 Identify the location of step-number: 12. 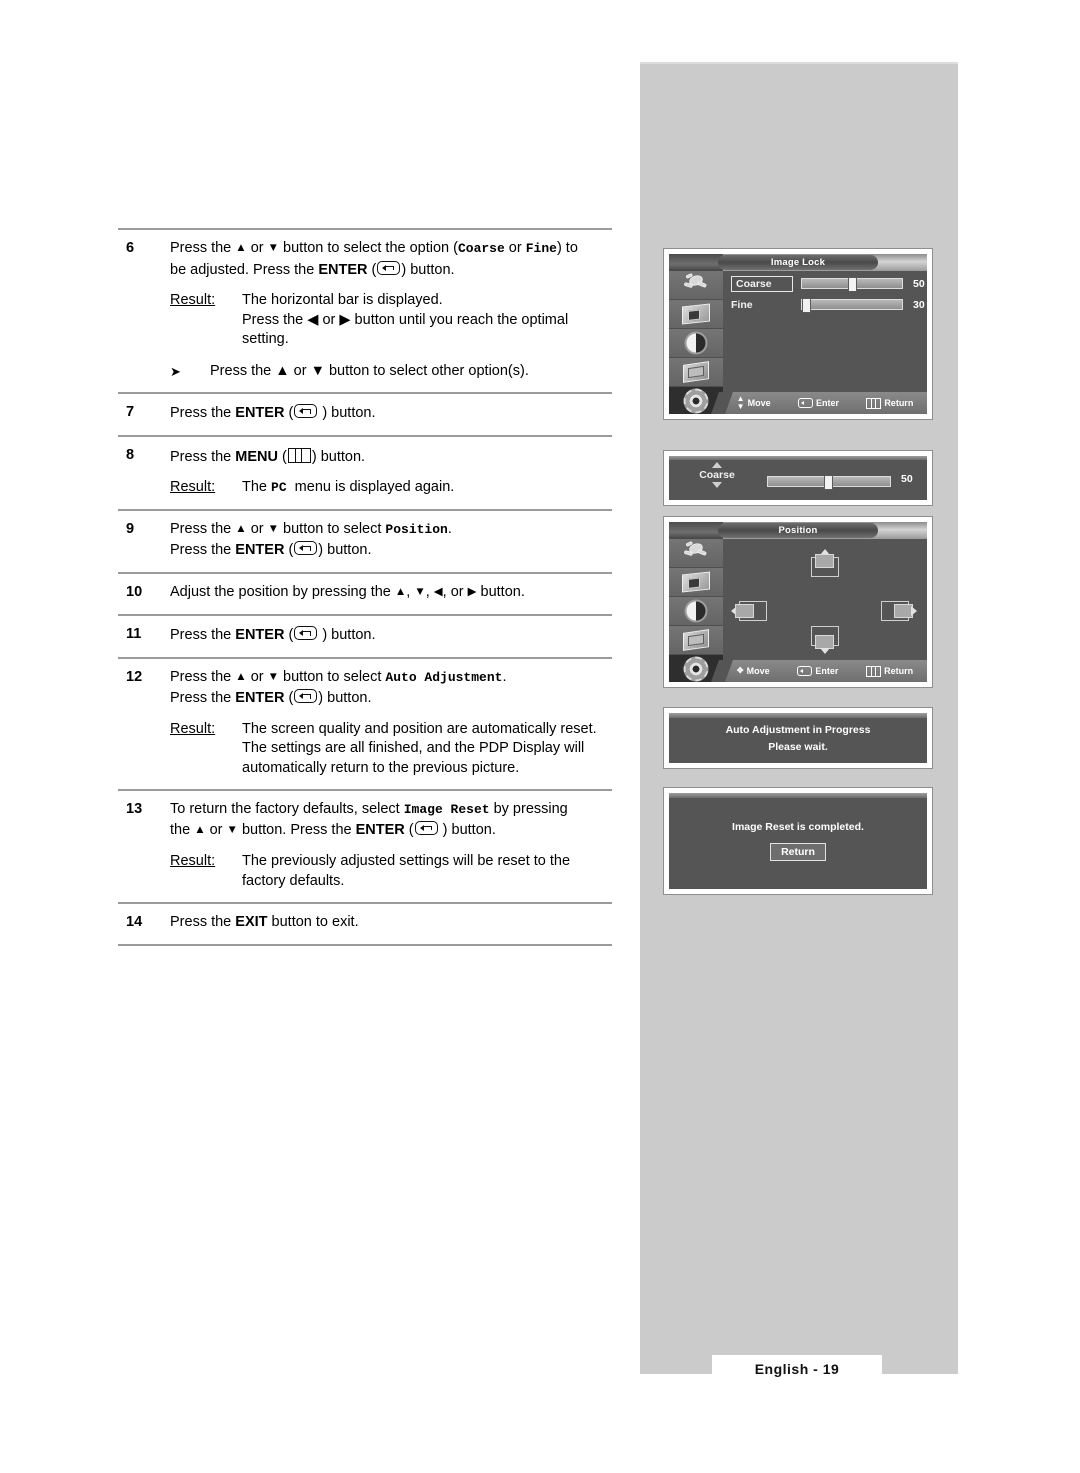
(134, 676).